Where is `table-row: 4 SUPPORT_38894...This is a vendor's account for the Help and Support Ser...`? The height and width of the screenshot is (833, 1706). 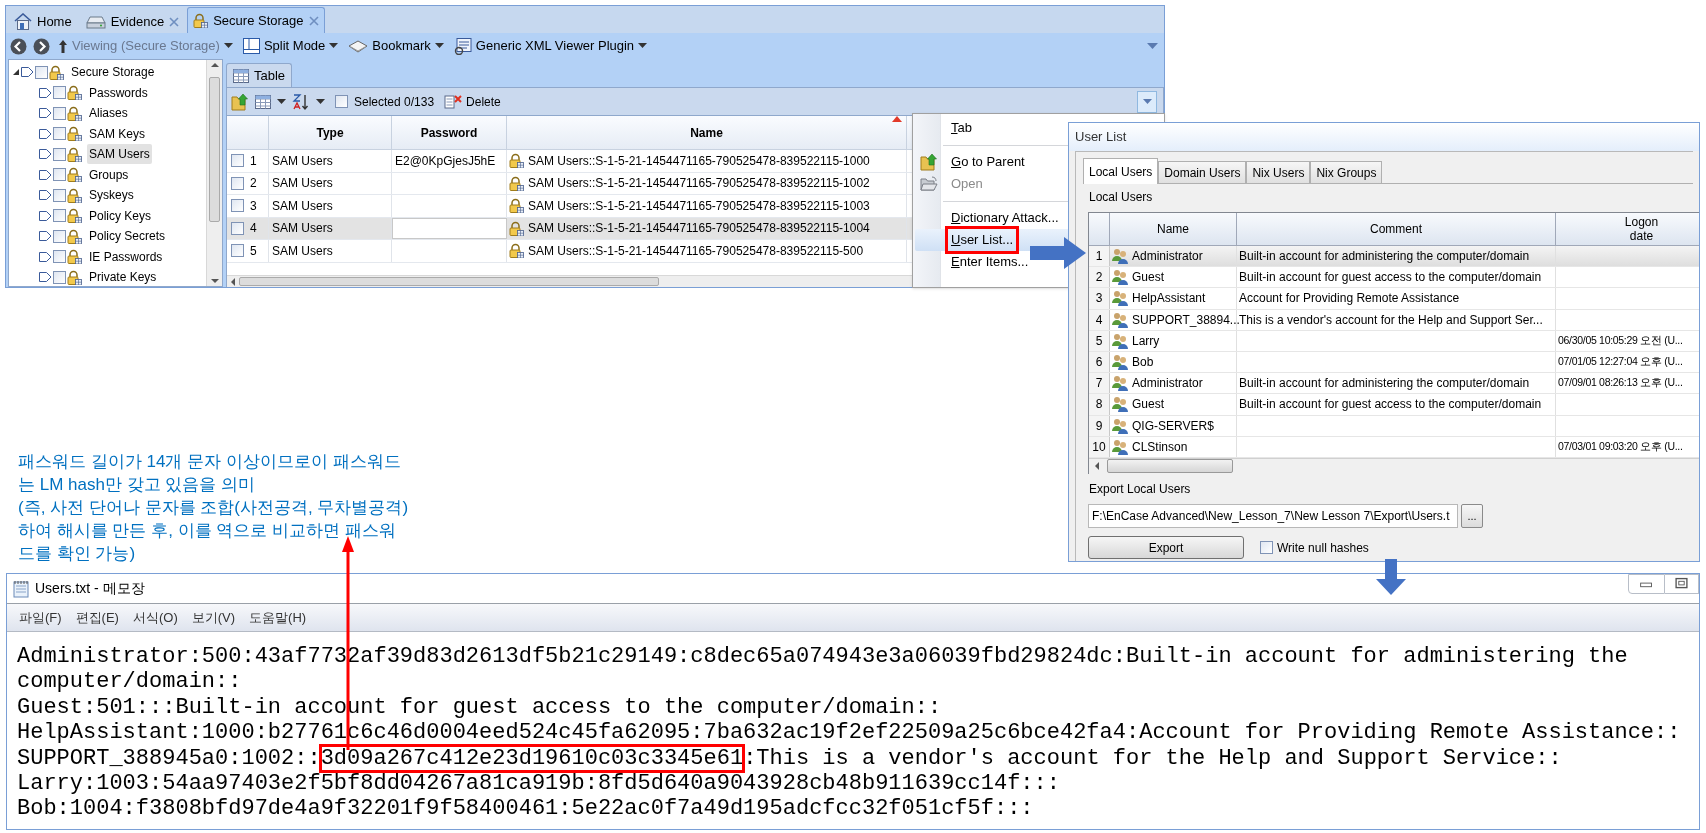
table-row: 4 SUPPORT_38894...This is a vendor's account for the Help and Support Ser... is located at coordinates (1394, 320).